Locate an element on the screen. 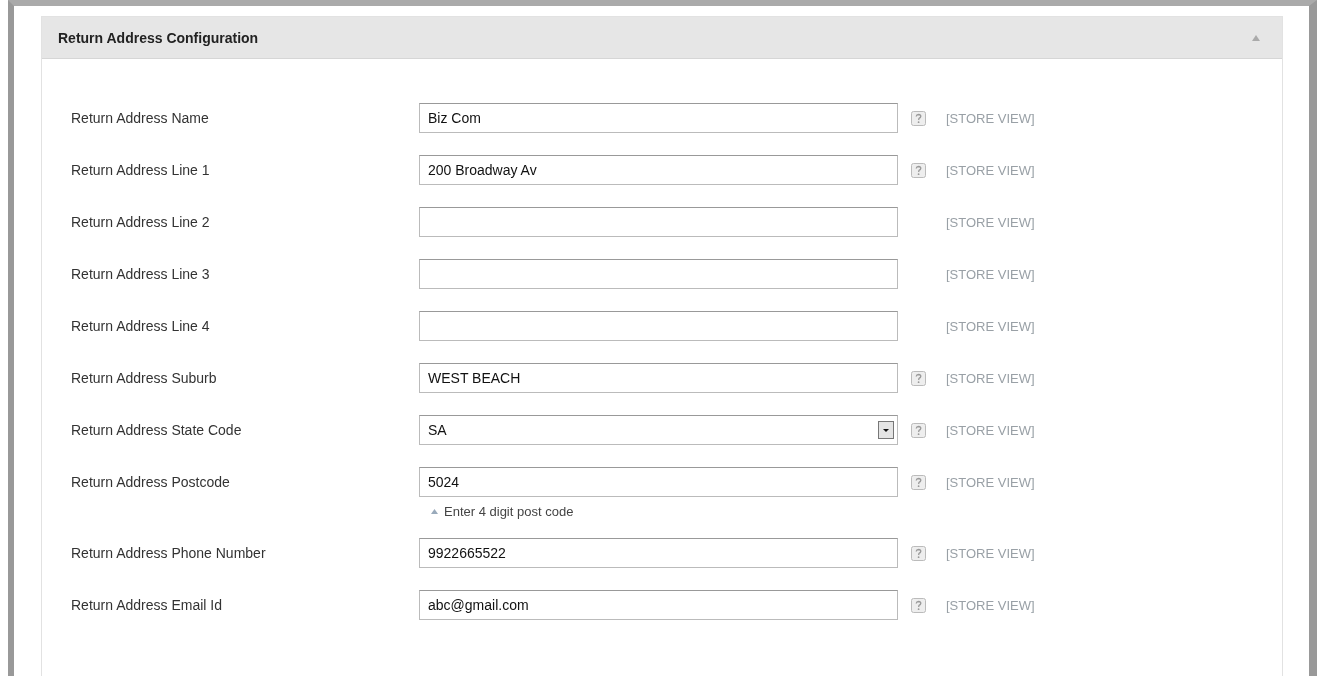 The height and width of the screenshot is (676, 1325). field-label: Return Address Line 4 is located at coordinates (141, 326).